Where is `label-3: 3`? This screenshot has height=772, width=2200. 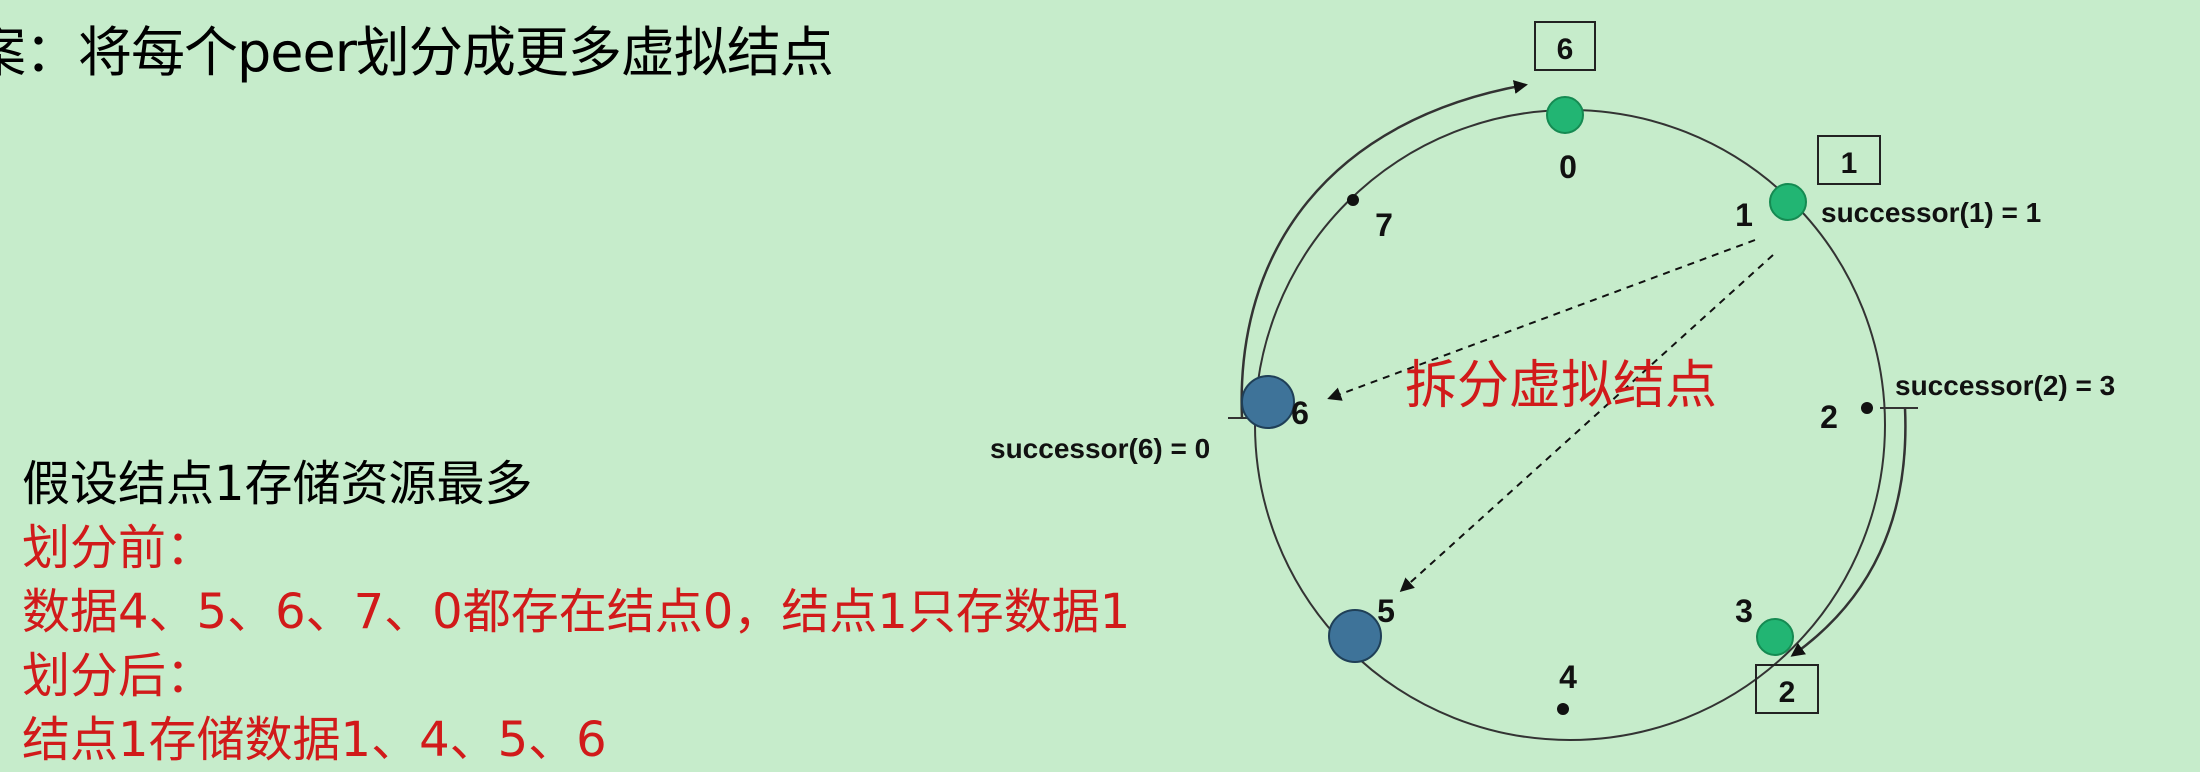 label-3: 3 is located at coordinates (1744, 611).